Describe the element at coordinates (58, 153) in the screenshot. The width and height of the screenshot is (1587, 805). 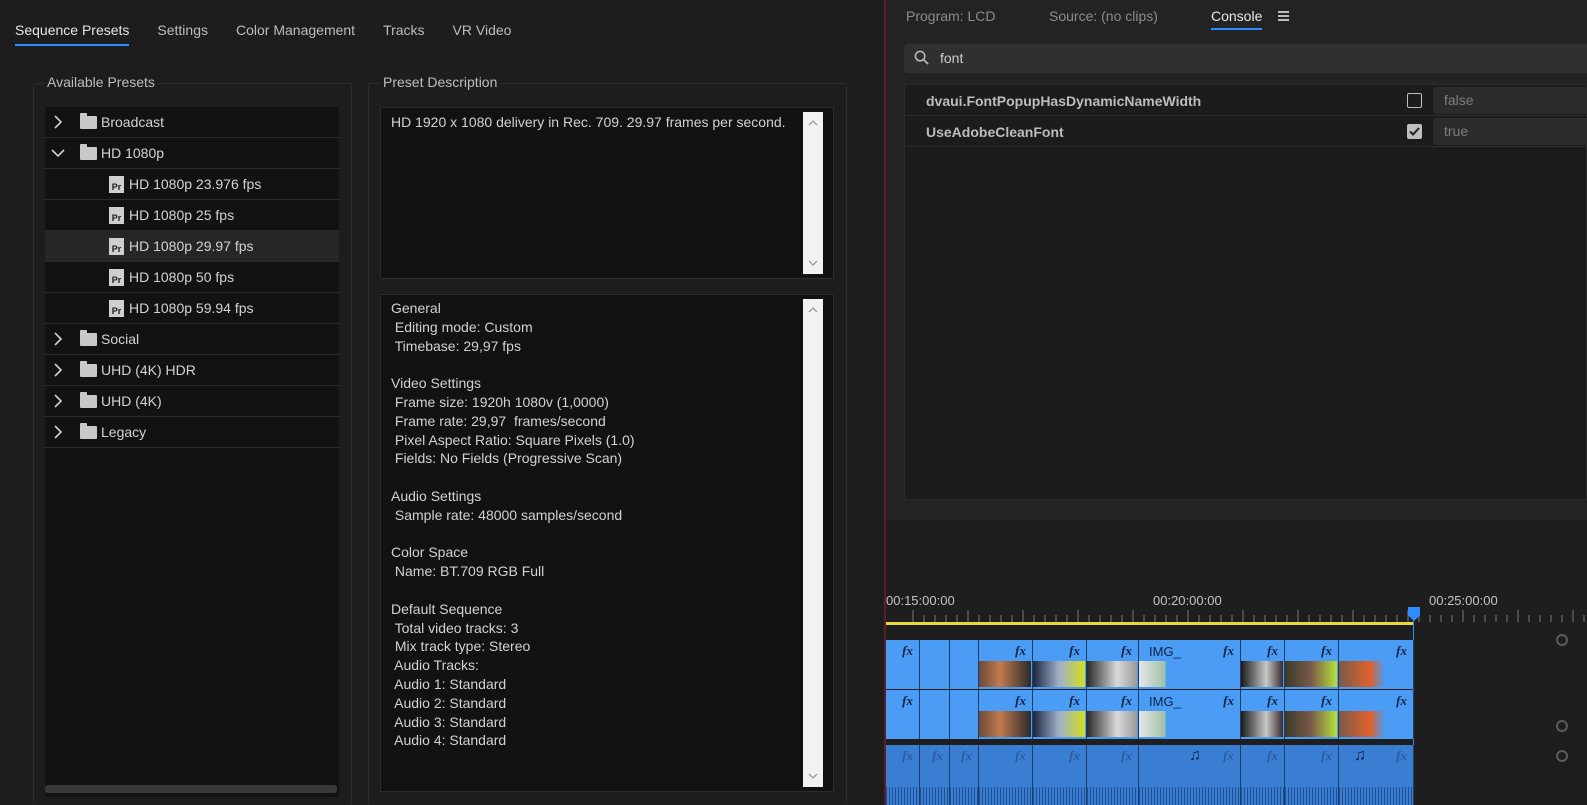
I see `chevron-down-icon` at that location.